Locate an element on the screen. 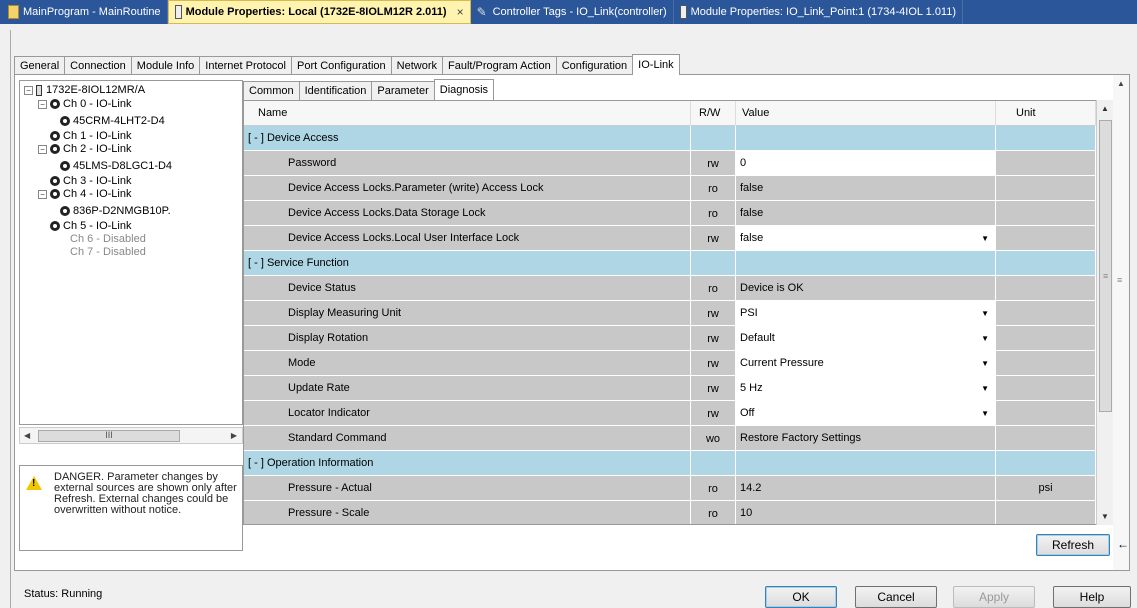 The image size is (1137, 608). grid-vertical-scrollbar: ▲ ≡ ▼ is located at coordinates (1104, 312).